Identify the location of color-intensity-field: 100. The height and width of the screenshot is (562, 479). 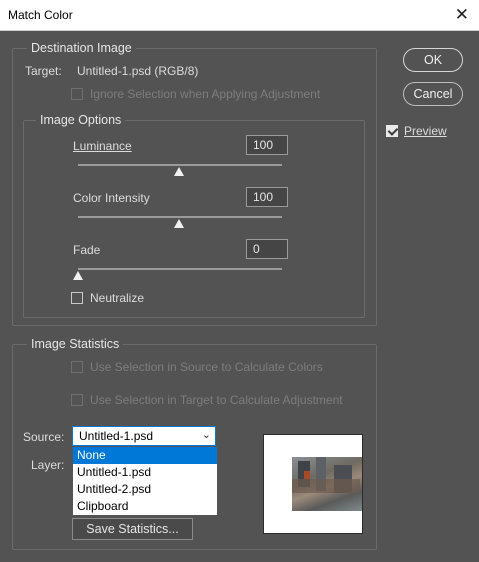
(267, 197).